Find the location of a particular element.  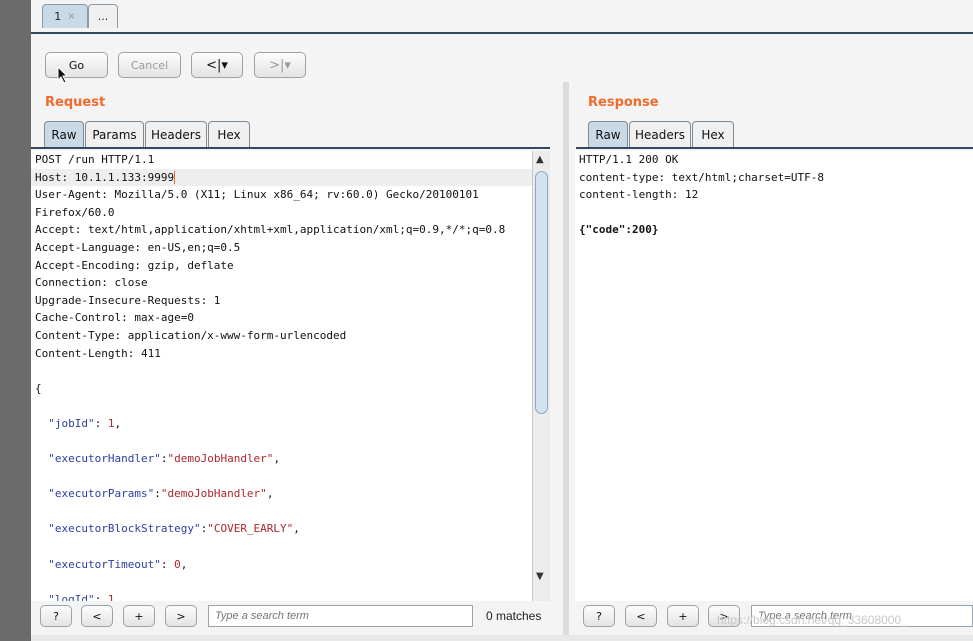

scroll-up-arrow-icon: ▲ is located at coordinates (540, 159).